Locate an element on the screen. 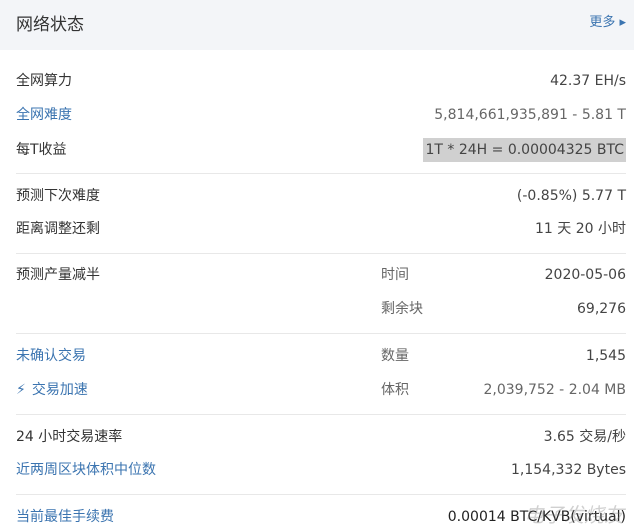 Image resolution: width=634 pixels, height=532 pixels. label: 交易加速 is located at coordinates (59, 390).